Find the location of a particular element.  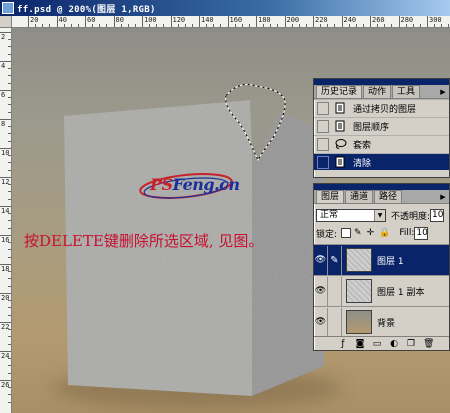

layer-row: 👁 图层 1 副本 is located at coordinates (381, 290).